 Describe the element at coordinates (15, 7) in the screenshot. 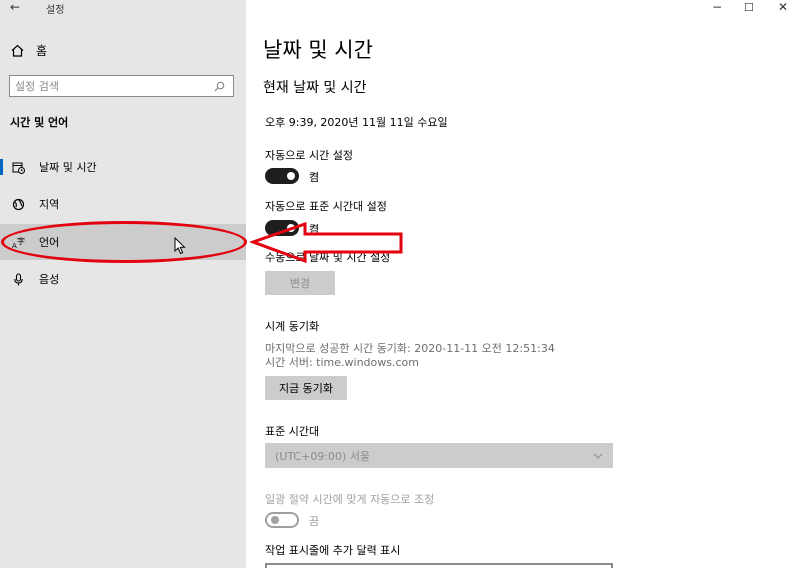

I see `back-button: ←` at that location.